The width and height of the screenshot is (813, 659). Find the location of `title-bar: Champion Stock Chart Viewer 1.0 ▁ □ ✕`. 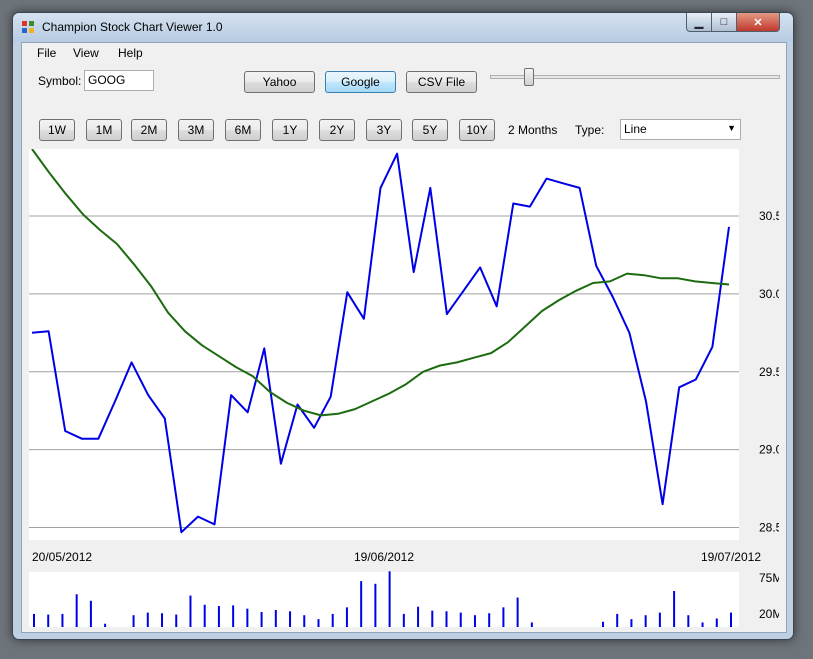

title-bar: Champion Stock Chart Viewer 1.0 ▁ □ ✕ is located at coordinates (403, 27).